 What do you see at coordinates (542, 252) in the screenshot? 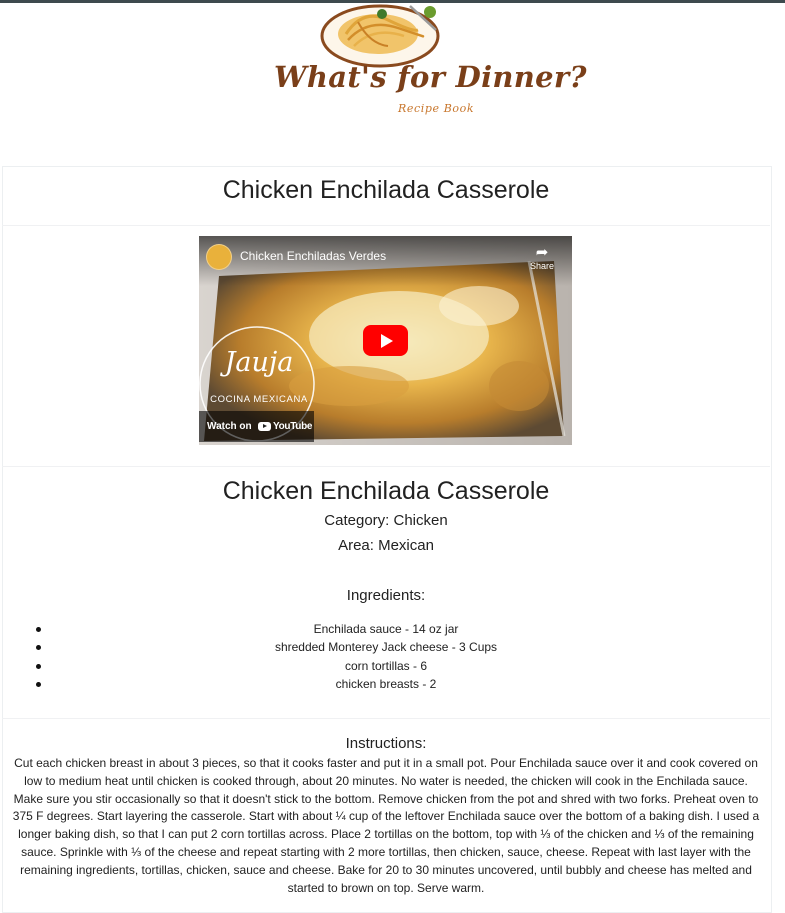
I see `share-icon: ➦` at bounding box center [542, 252].